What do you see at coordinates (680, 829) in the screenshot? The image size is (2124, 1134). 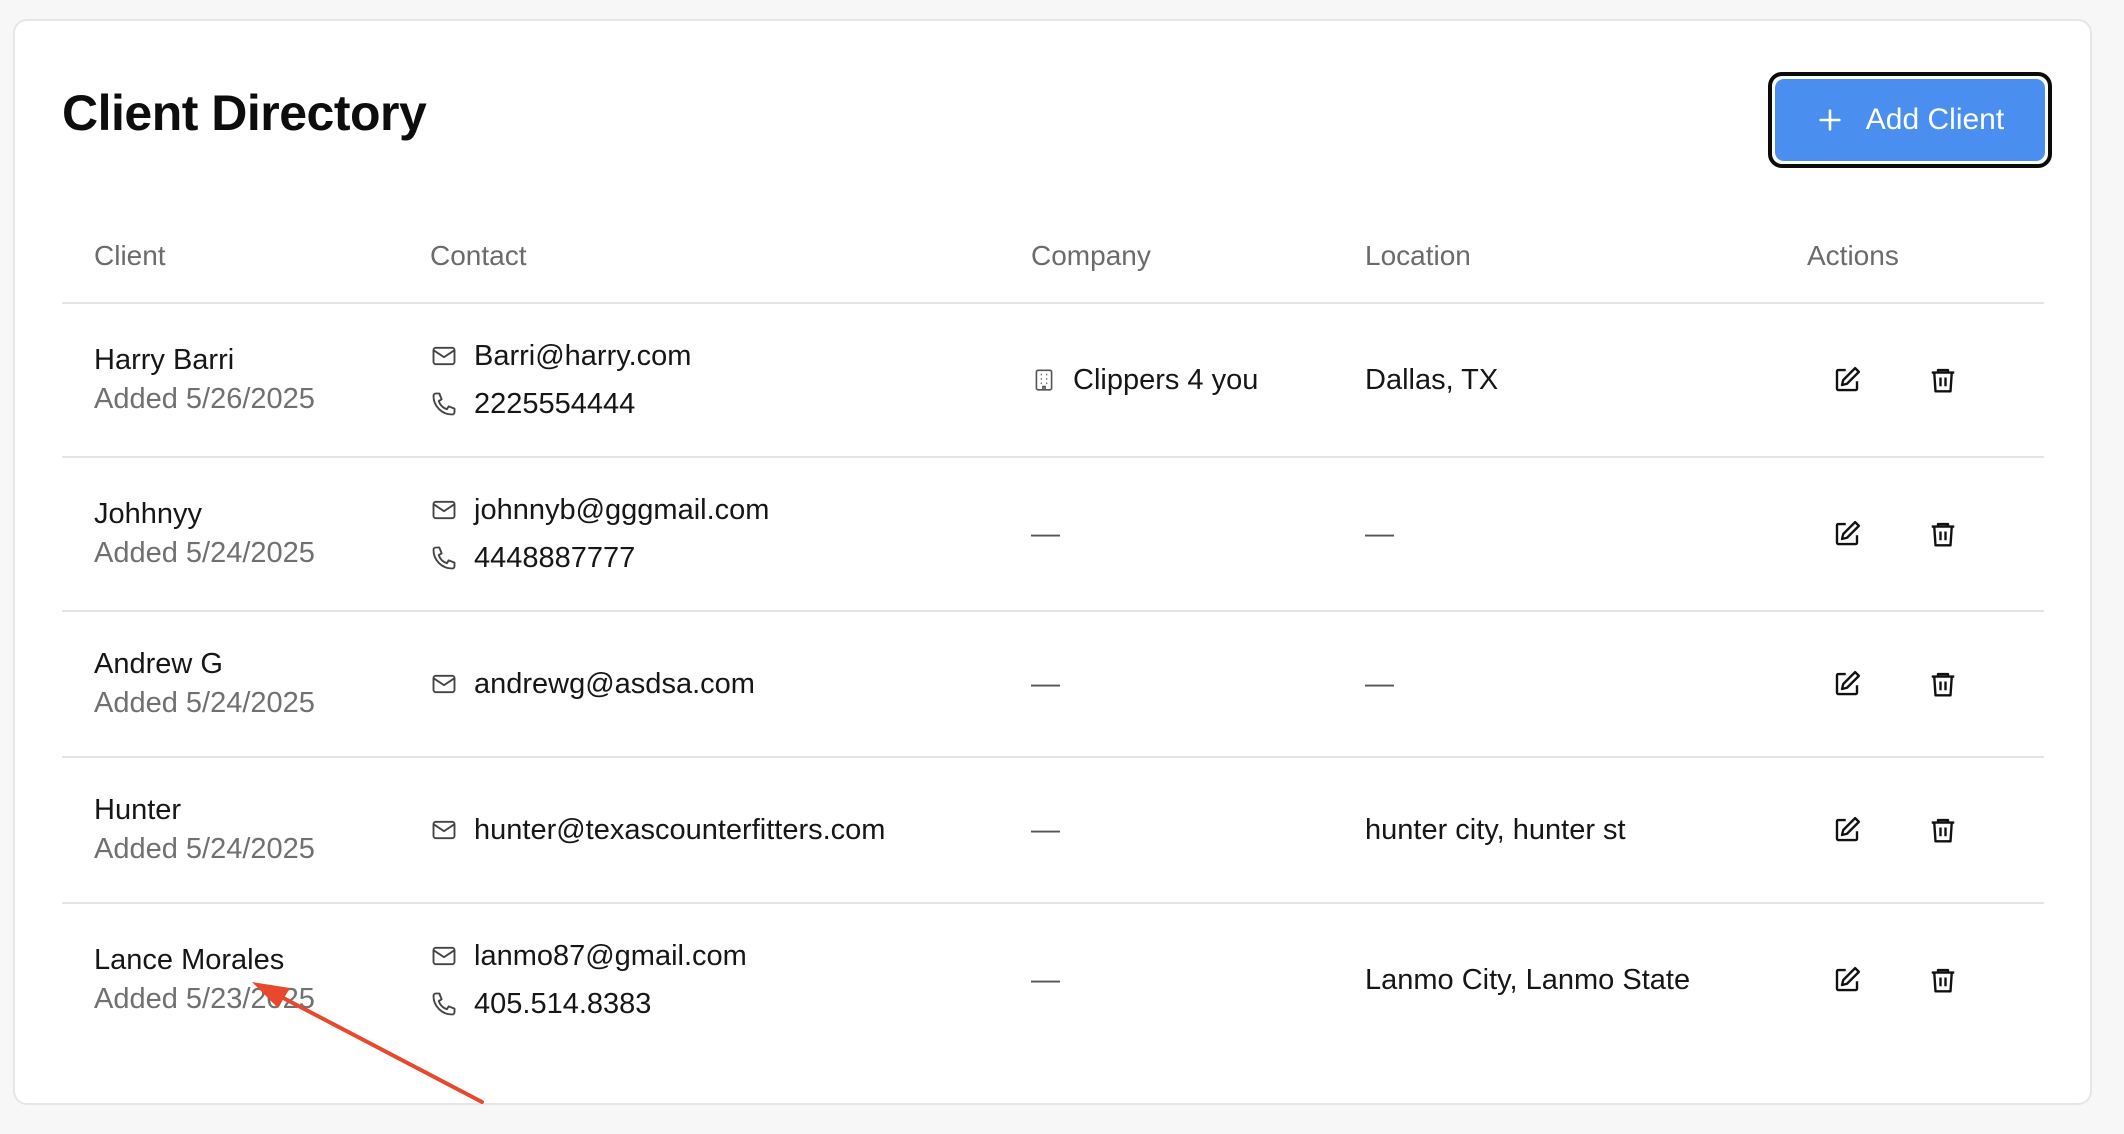 I see `client-email: hunter@texascounterfitters.com` at bounding box center [680, 829].